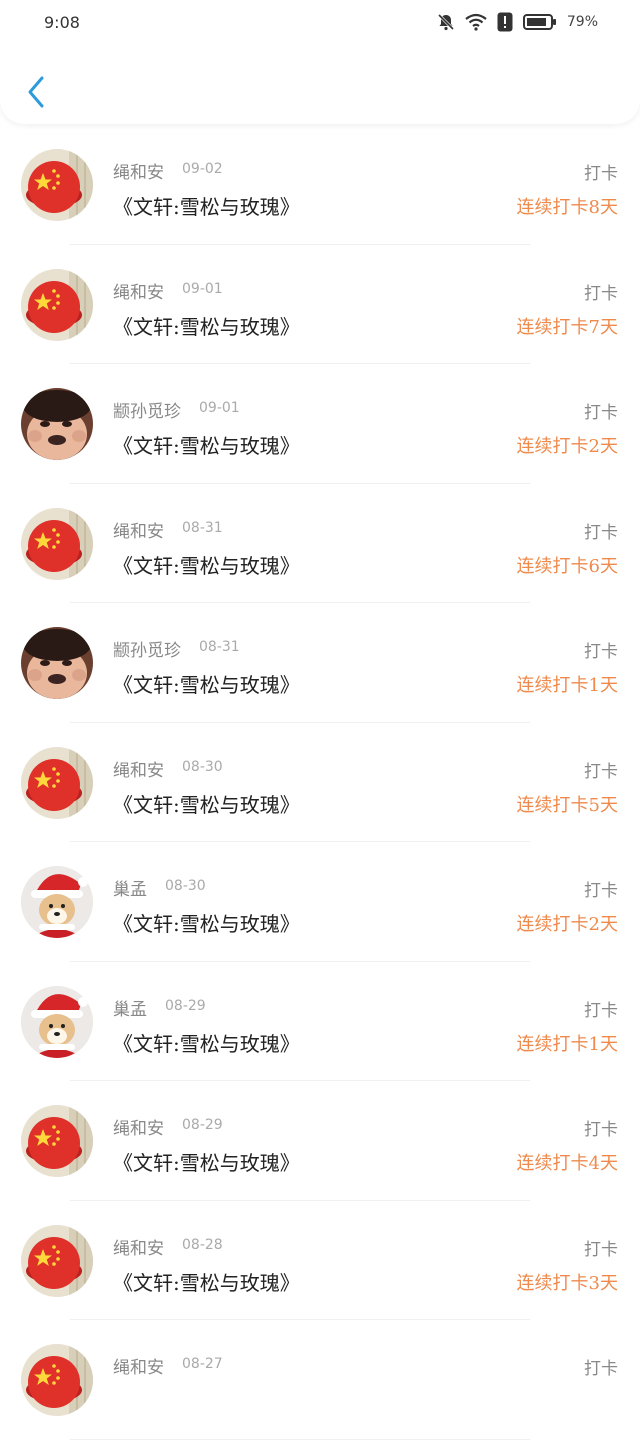  What do you see at coordinates (505, 22) in the screenshot?
I see `alert-icon` at bounding box center [505, 22].